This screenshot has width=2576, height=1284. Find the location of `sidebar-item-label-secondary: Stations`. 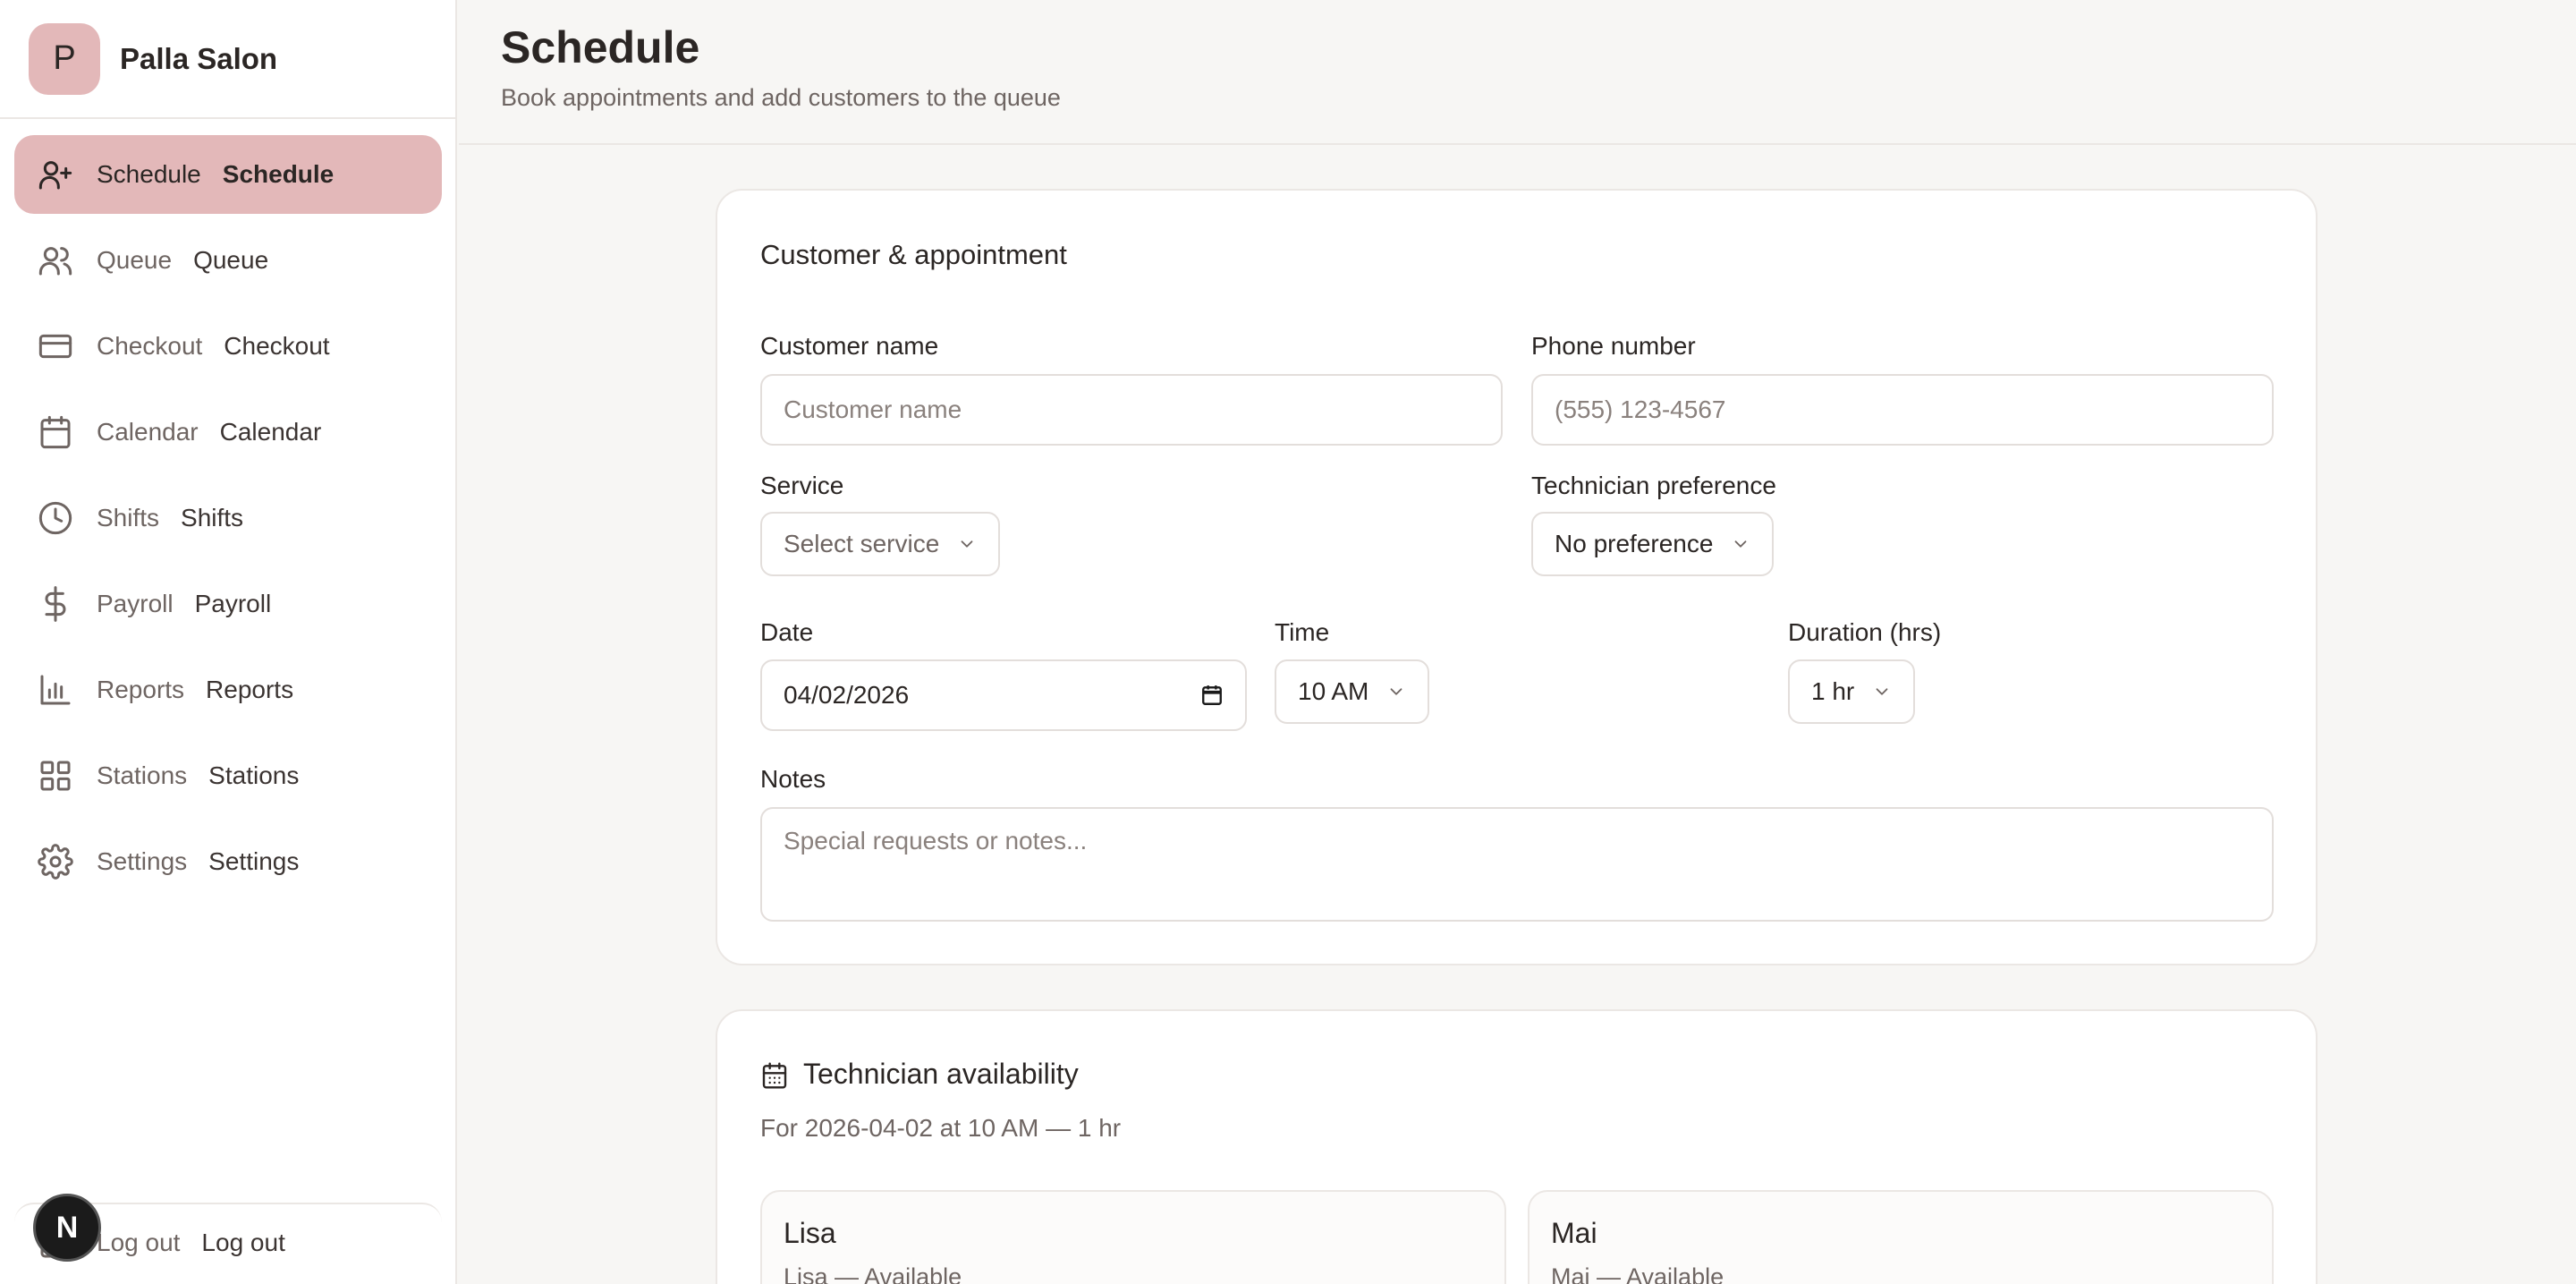

sidebar-item-label-secondary: Stations is located at coordinates (254, 775).